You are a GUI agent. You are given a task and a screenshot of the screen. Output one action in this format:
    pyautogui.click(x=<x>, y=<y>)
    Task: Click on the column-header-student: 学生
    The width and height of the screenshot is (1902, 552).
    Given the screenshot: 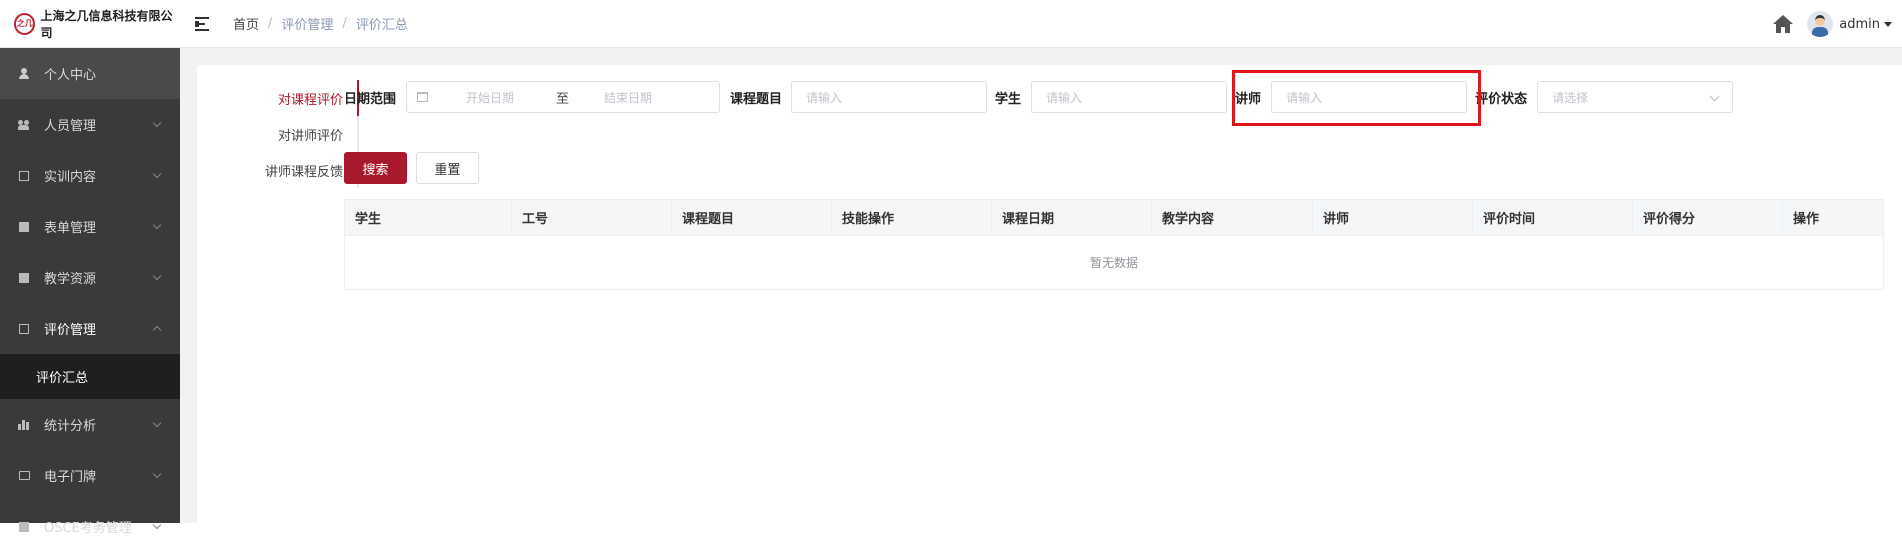 What is the action you would take?
    pyautogui.click(x=428, y=217)
    